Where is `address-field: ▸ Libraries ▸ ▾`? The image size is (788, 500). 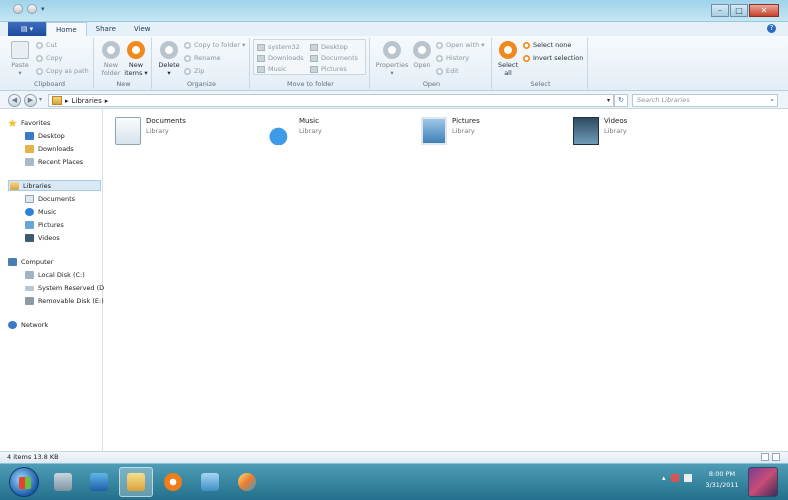
address-field: ▸ Libraries ▸ ▾ is located at coordinates (331, 100).